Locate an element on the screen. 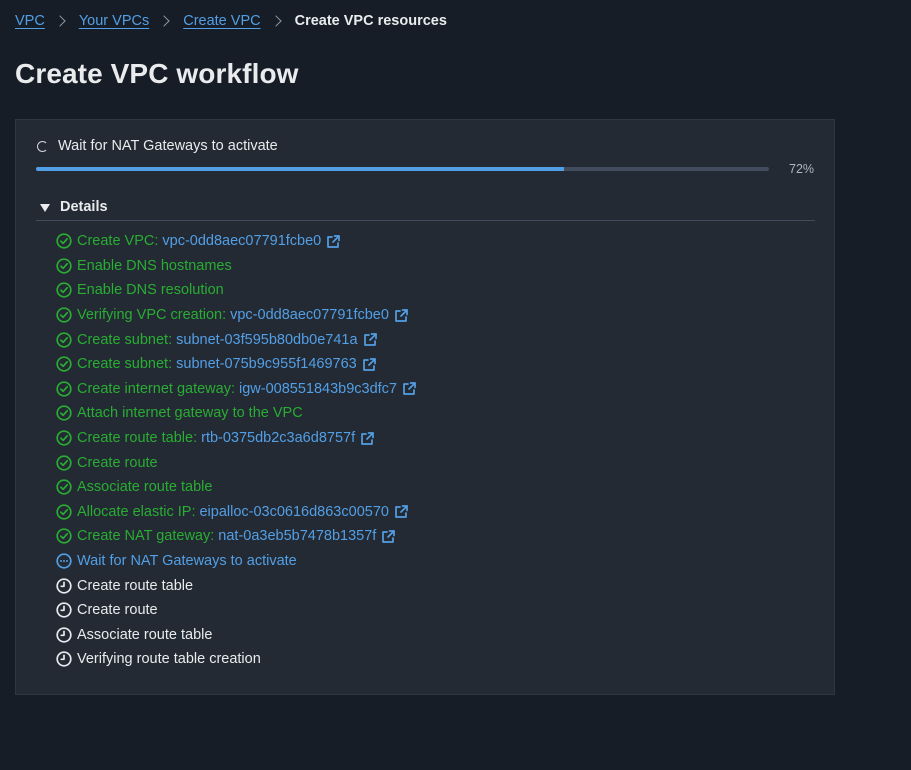  details-label: Details is located at coordinates (84, 207).